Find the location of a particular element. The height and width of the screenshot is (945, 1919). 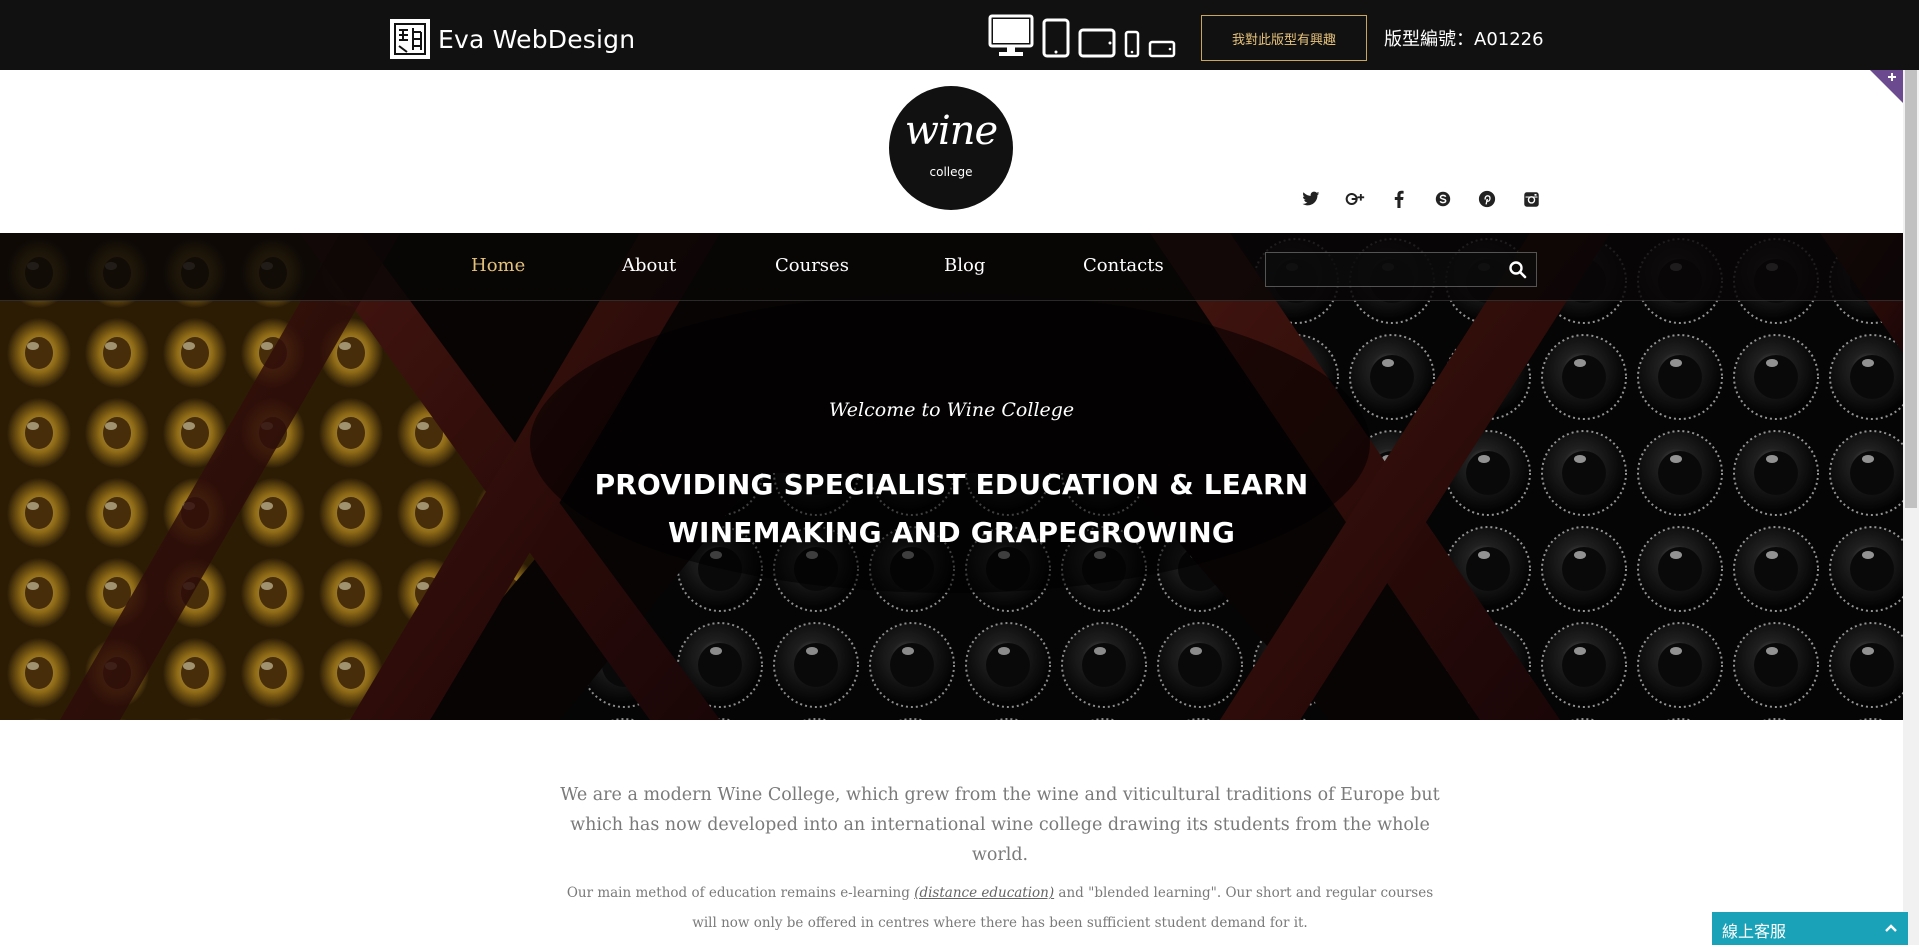

page-scrollbar is located at coordinates (1911, 507).